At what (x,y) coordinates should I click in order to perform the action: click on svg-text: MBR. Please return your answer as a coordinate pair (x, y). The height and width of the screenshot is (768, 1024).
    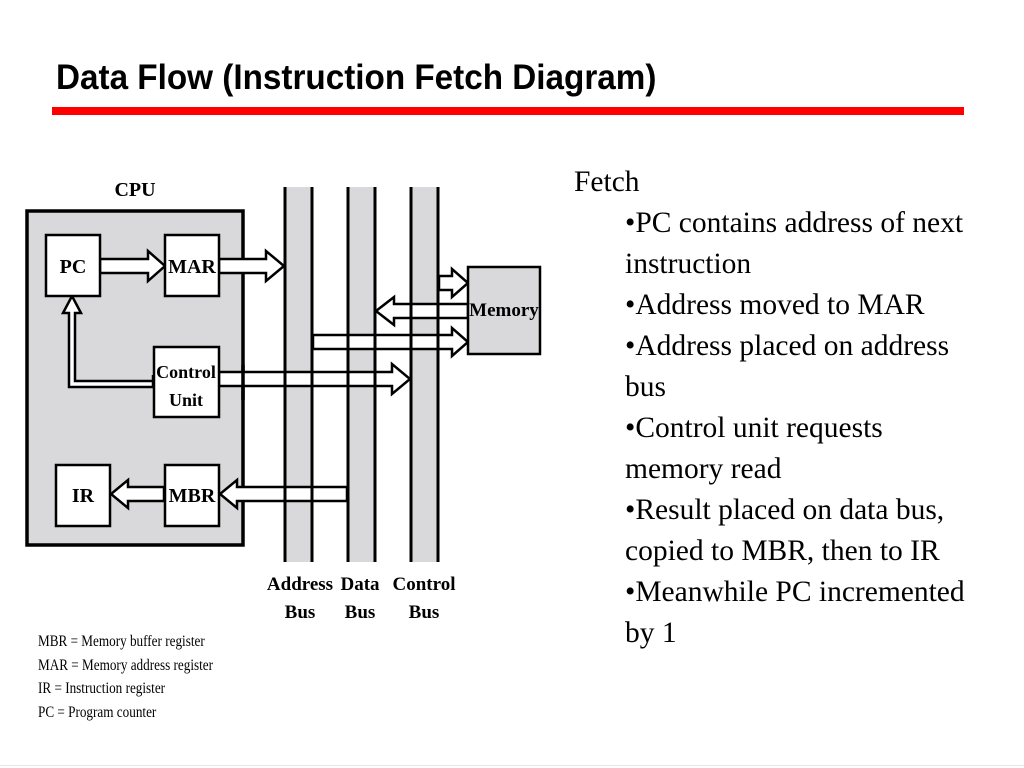
    Looking at the image, I should click on (192, 496).